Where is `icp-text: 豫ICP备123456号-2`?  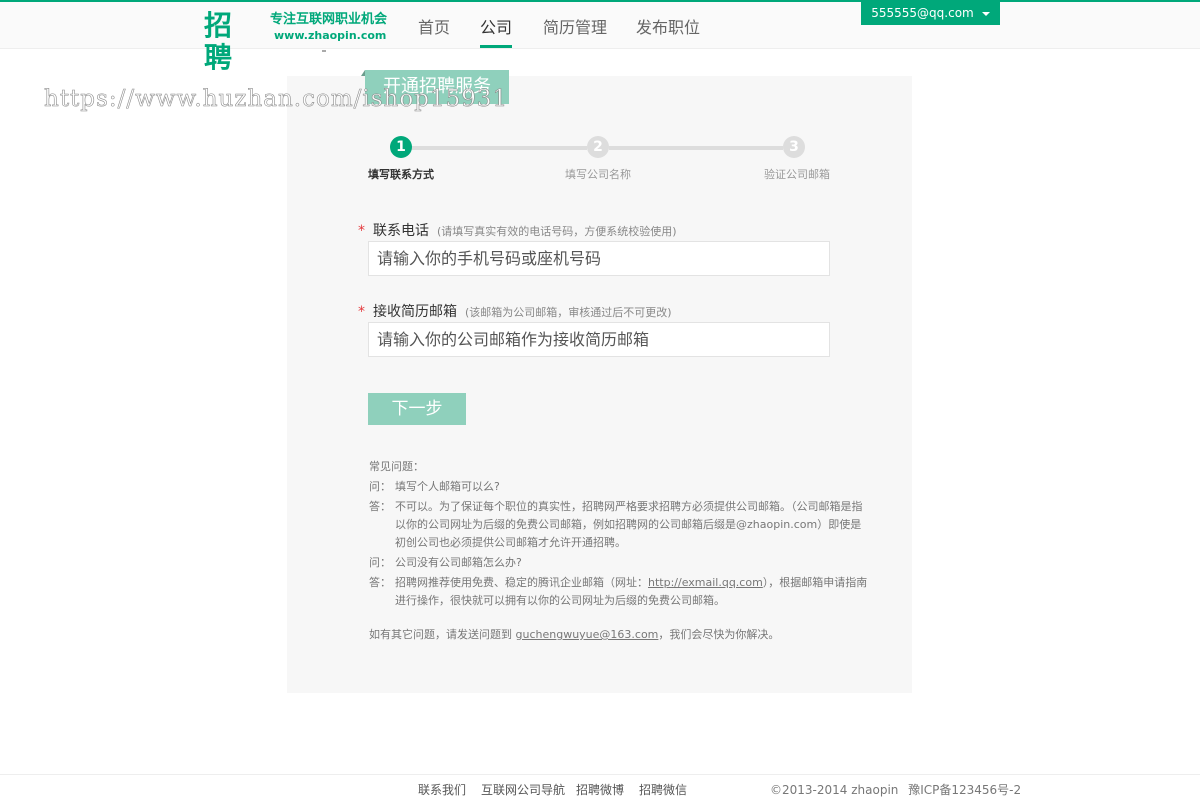
icp-text: 豫ICP备123456号-2 is located at coordinates (965, 790).